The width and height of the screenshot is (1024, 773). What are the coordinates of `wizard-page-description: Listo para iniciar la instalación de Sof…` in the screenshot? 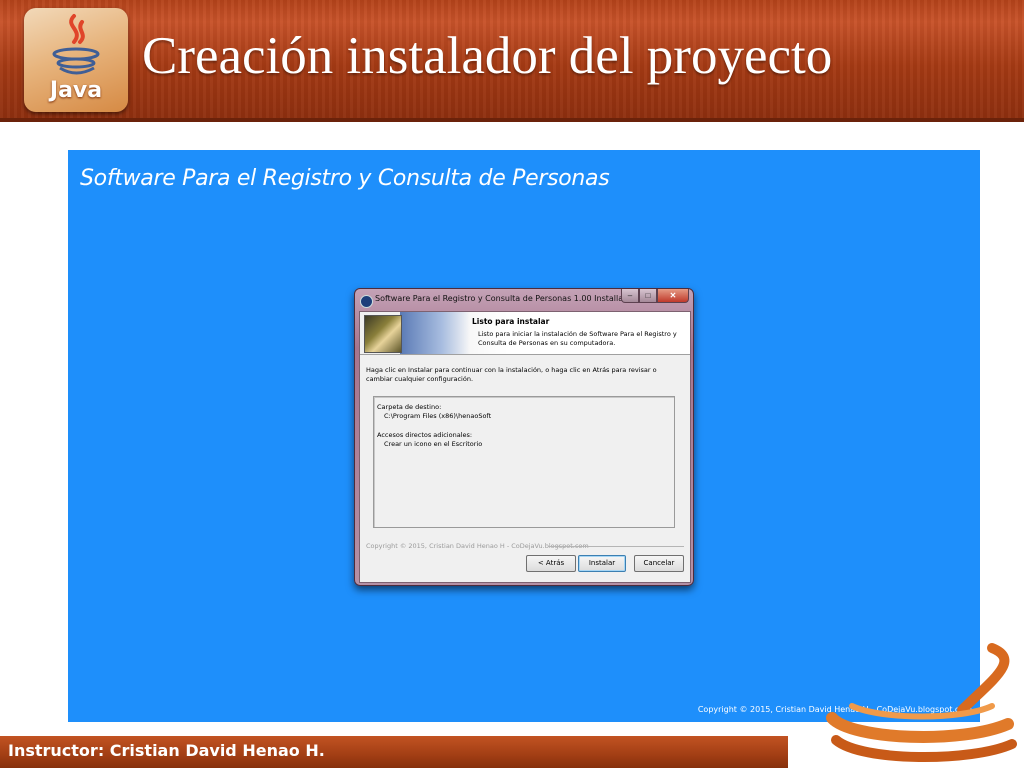 It's located at (577, 338).